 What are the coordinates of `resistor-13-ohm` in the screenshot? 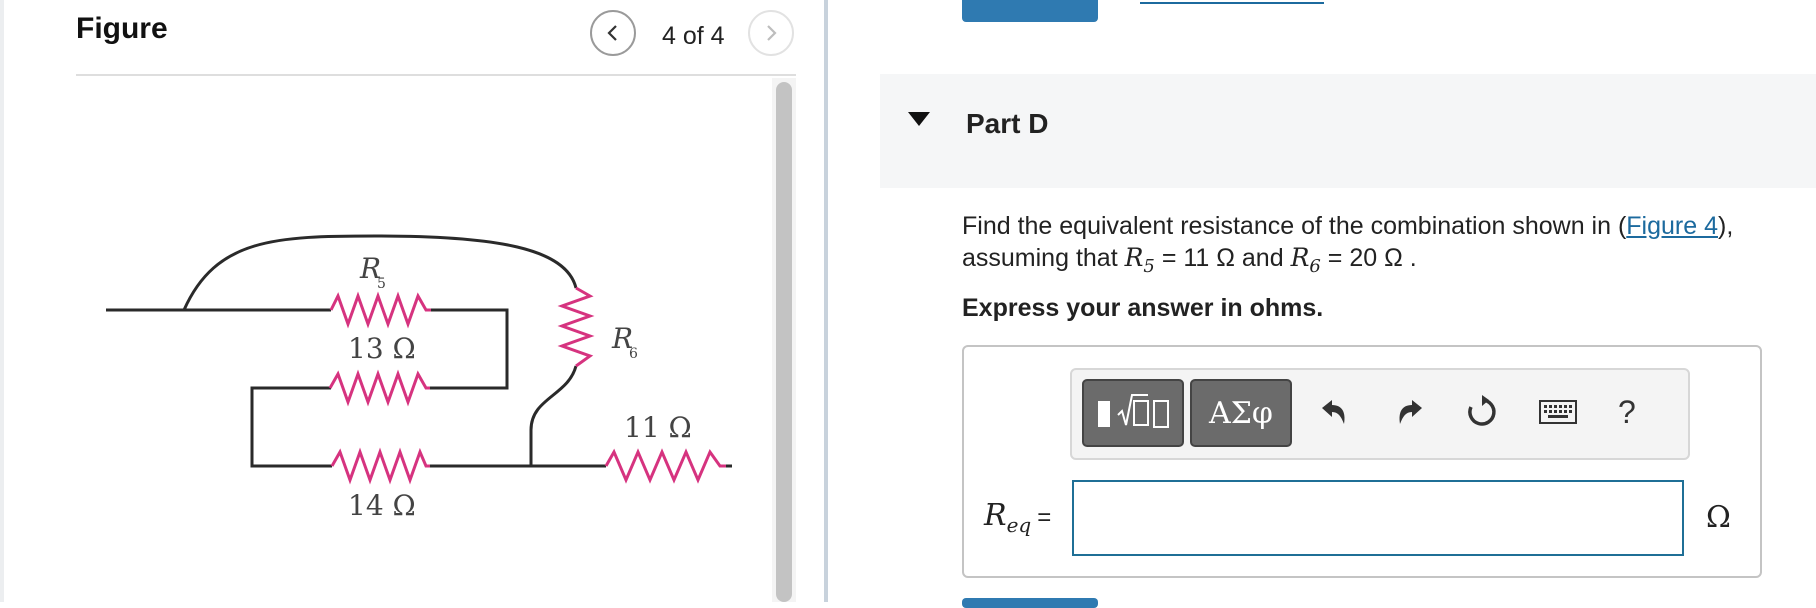 It's located at (379, 388).